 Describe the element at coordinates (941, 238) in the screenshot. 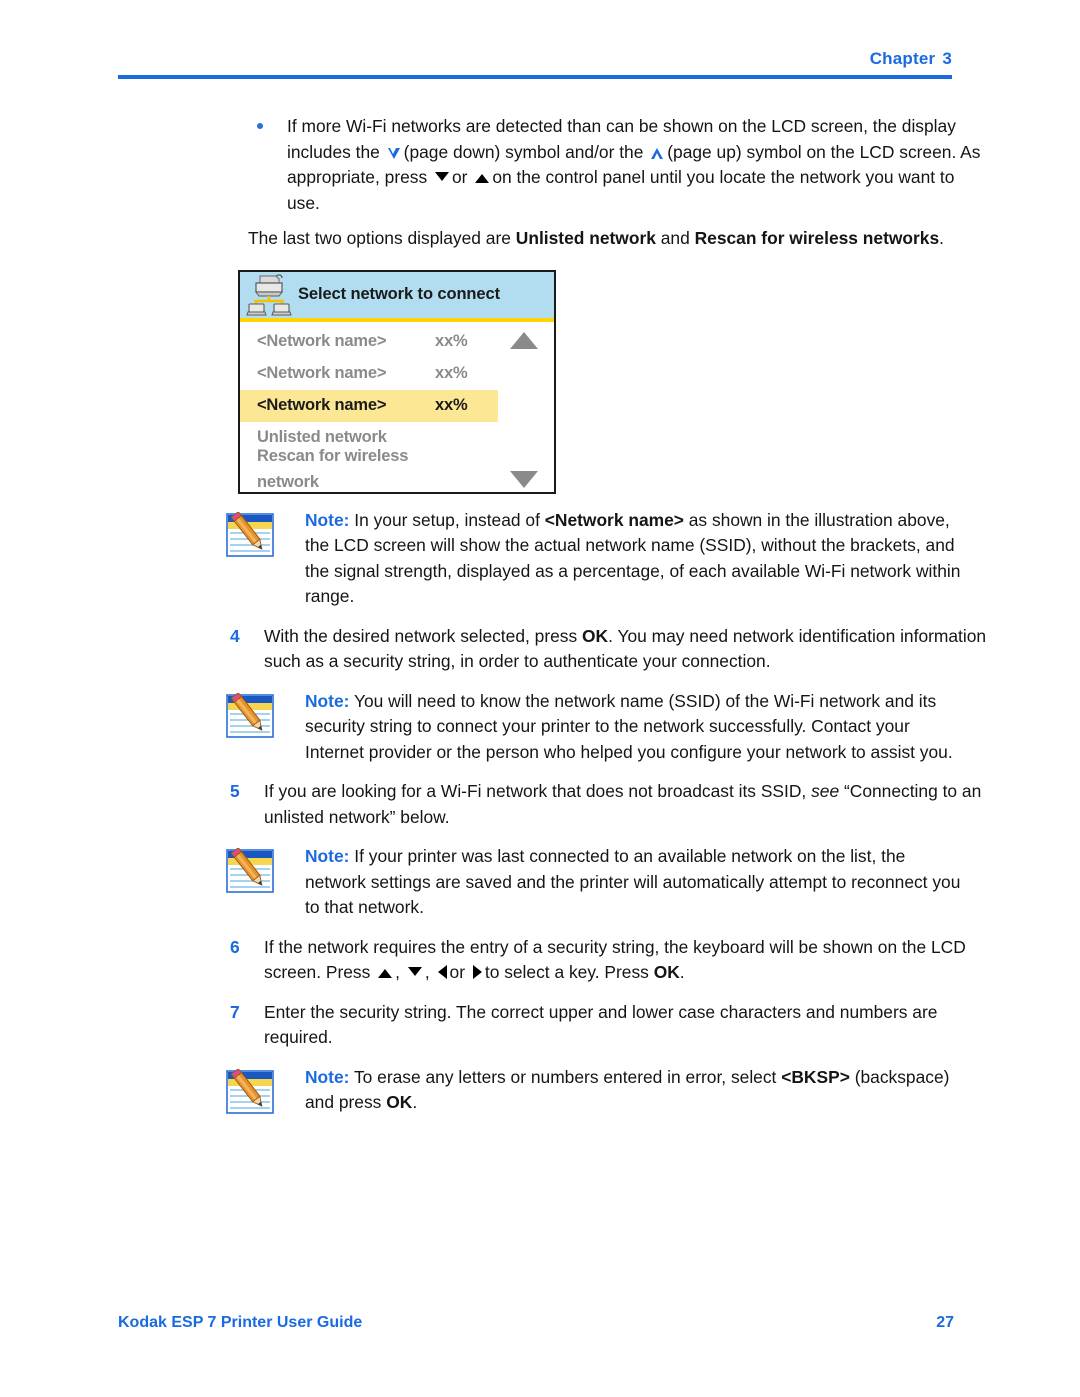

I see `last-two-text-3: .` at that location.